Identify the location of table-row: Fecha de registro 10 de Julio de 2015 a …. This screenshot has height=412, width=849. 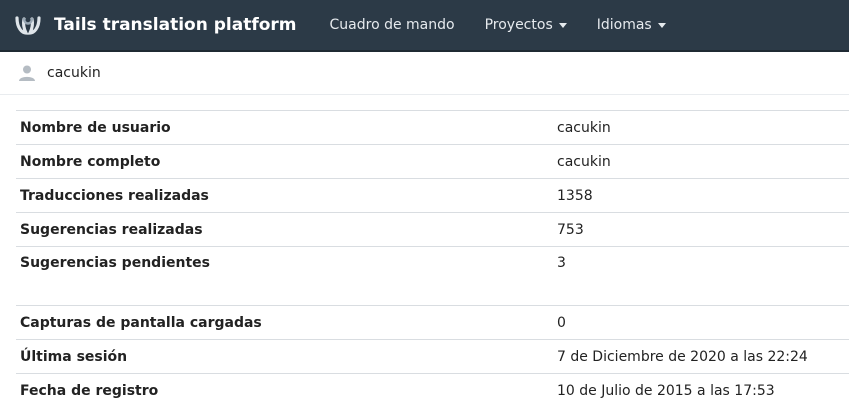
(432, 390).